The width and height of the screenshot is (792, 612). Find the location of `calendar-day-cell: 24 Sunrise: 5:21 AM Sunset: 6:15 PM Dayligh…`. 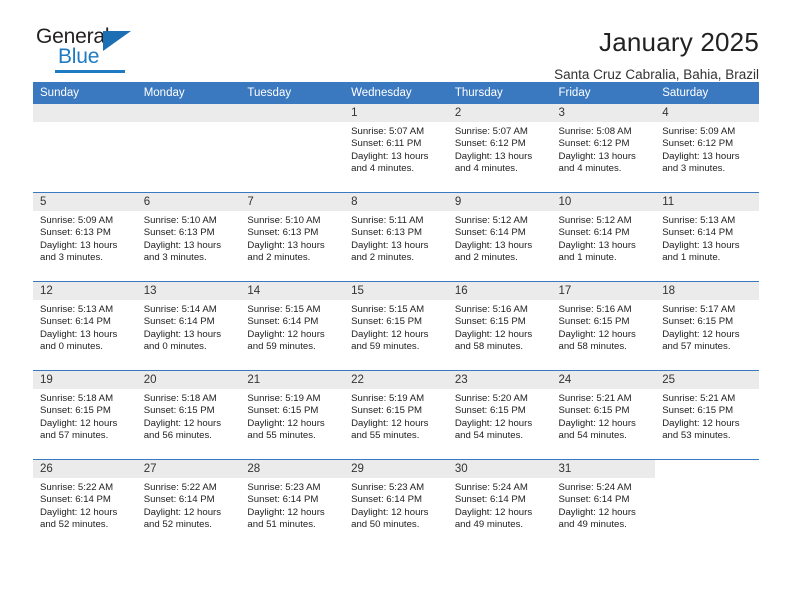

calendar-day-cell: 24 Sunrise: 5:21 AM Sunset: 6:15 PM Dayligh… is located at coordinates (603, 415).